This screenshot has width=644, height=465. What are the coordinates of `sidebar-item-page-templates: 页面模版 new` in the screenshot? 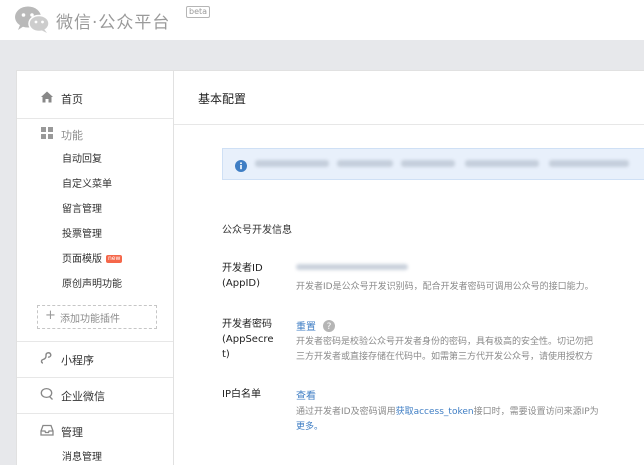 It's located at (92, 257).